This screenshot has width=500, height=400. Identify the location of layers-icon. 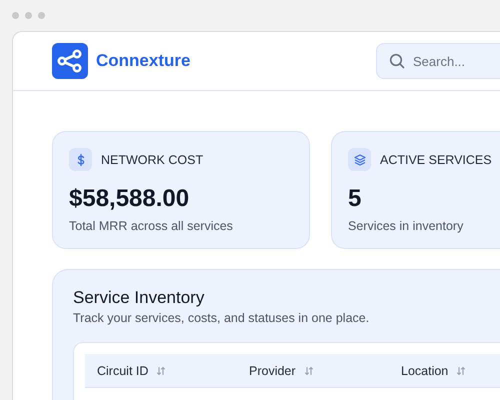
(359, 159).